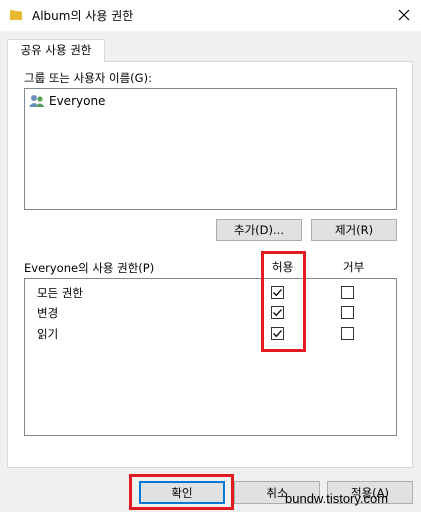  Describe the element at coordinates (337, 498) in the screenshot. I see `watermark: bundw.tistory.com` at that location.